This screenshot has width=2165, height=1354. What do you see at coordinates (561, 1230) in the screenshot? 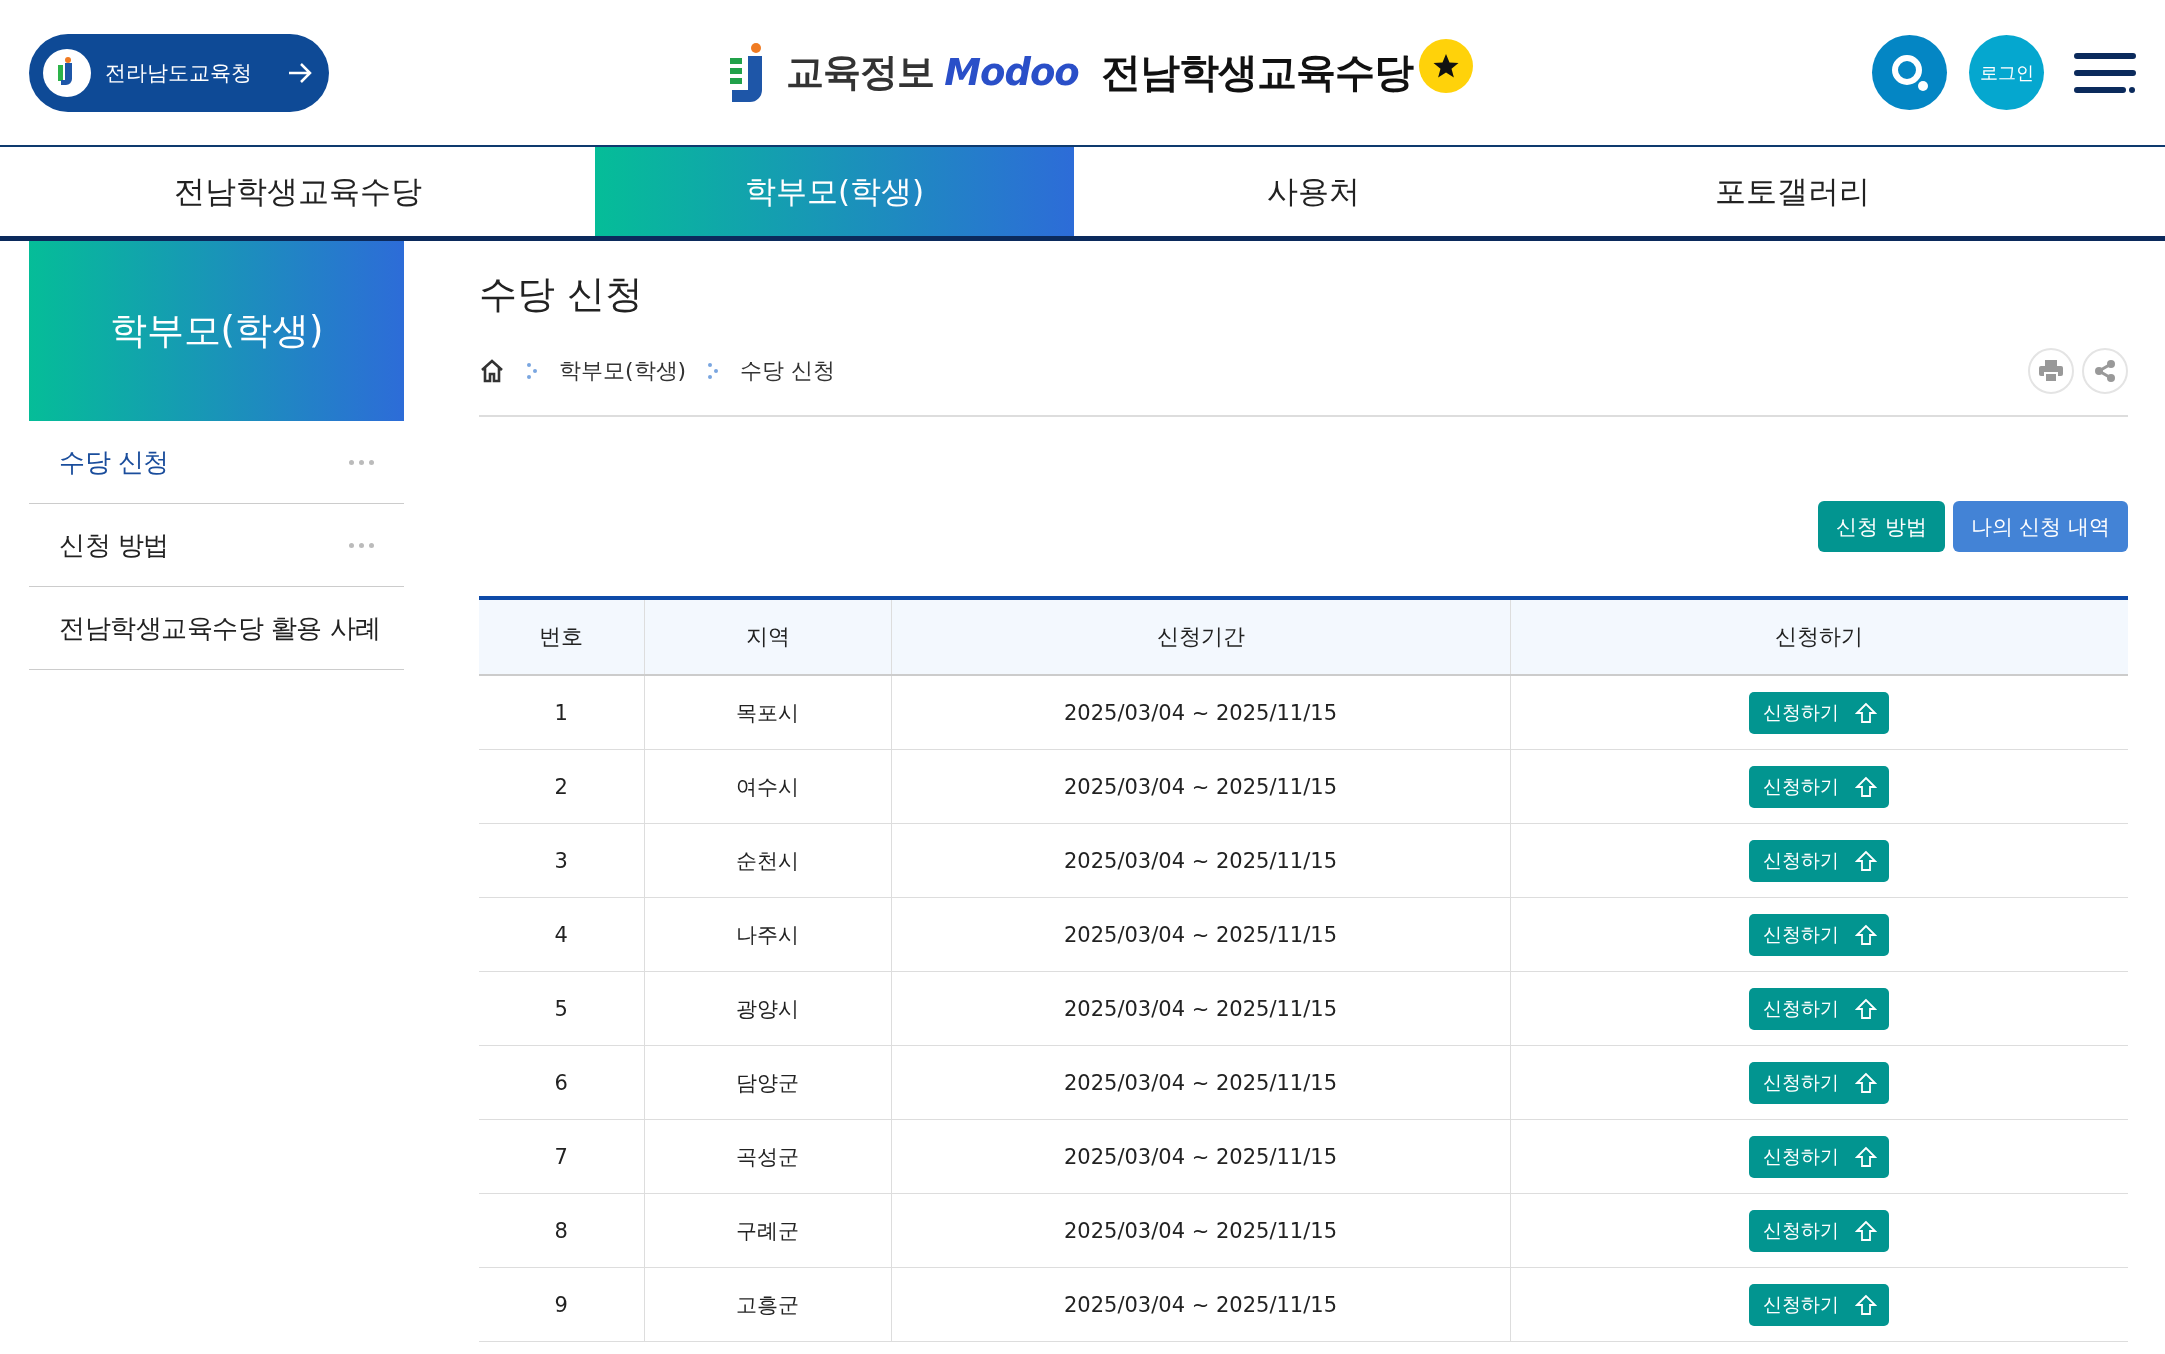
I see `table-cell: 8` at bounding box center [561, 1230].